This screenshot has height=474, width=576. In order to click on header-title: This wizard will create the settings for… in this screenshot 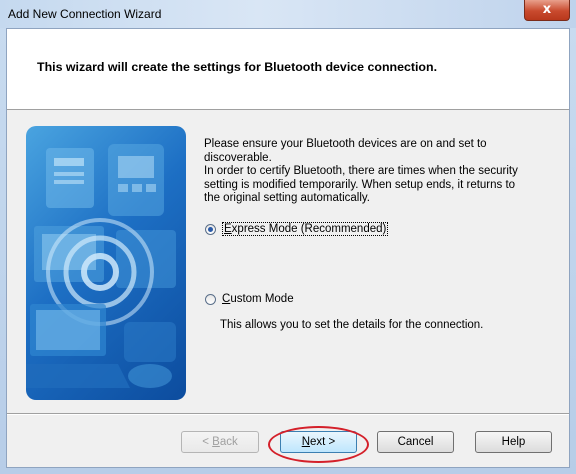, I will do `click(237, 67)`.